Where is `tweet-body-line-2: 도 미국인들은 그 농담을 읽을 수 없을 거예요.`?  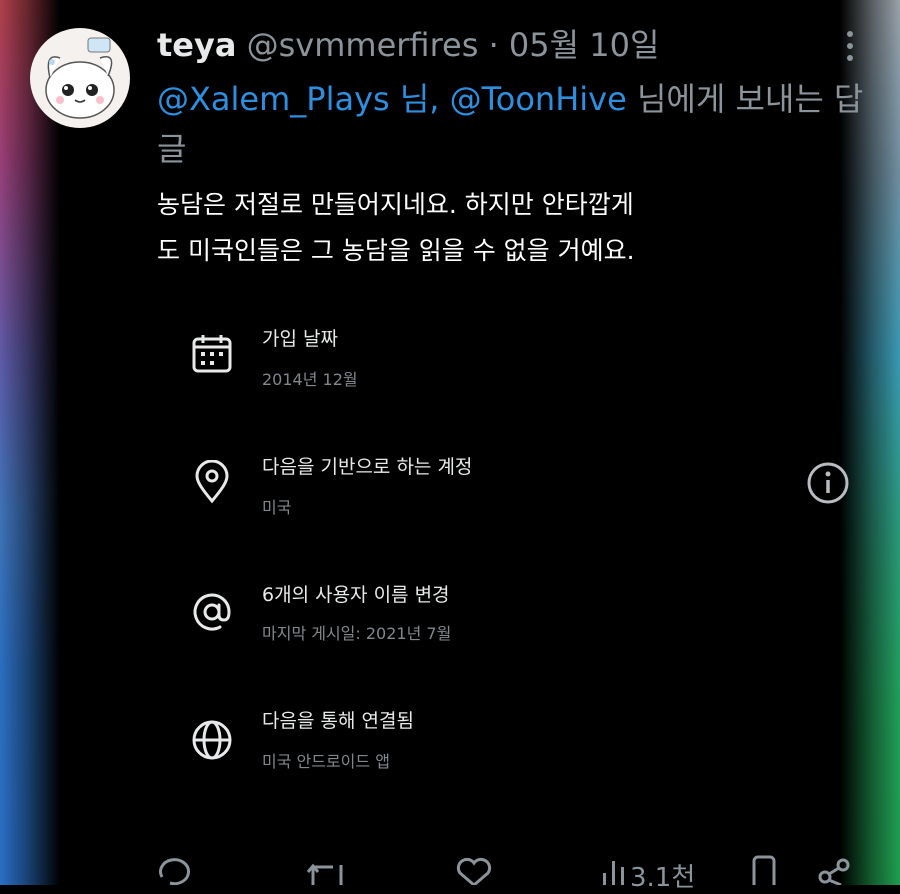 tweet-body-line-2: 도 미국인들은 그 농담을 읽을 수 없을 거예요. is located at coordinates (396, 250).